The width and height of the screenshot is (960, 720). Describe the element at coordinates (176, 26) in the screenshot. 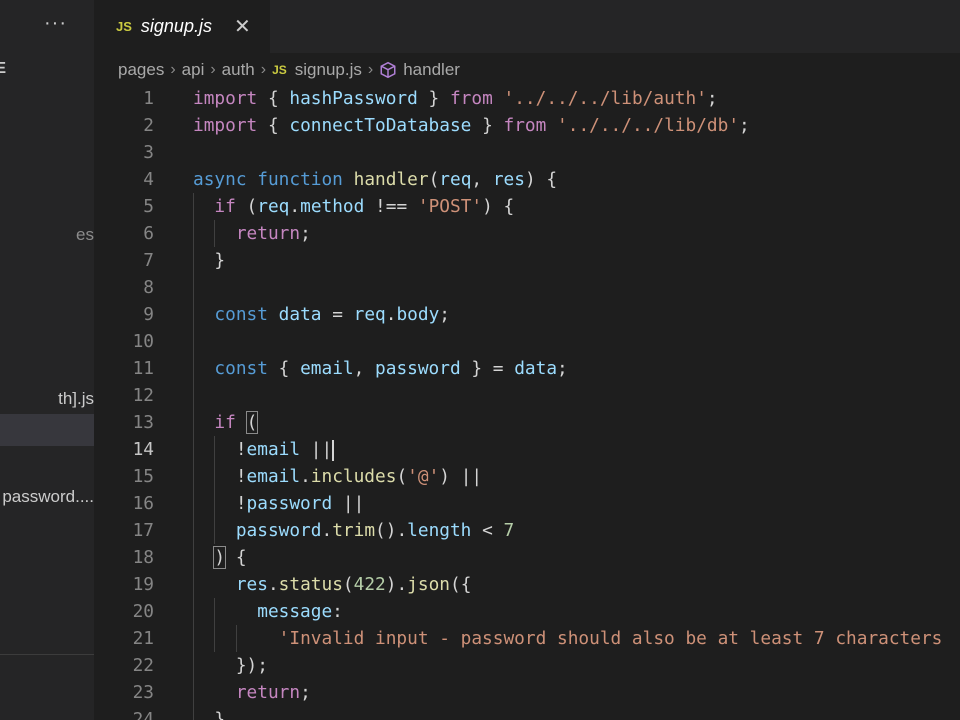

I see `tab-label: signup.js` at that location.